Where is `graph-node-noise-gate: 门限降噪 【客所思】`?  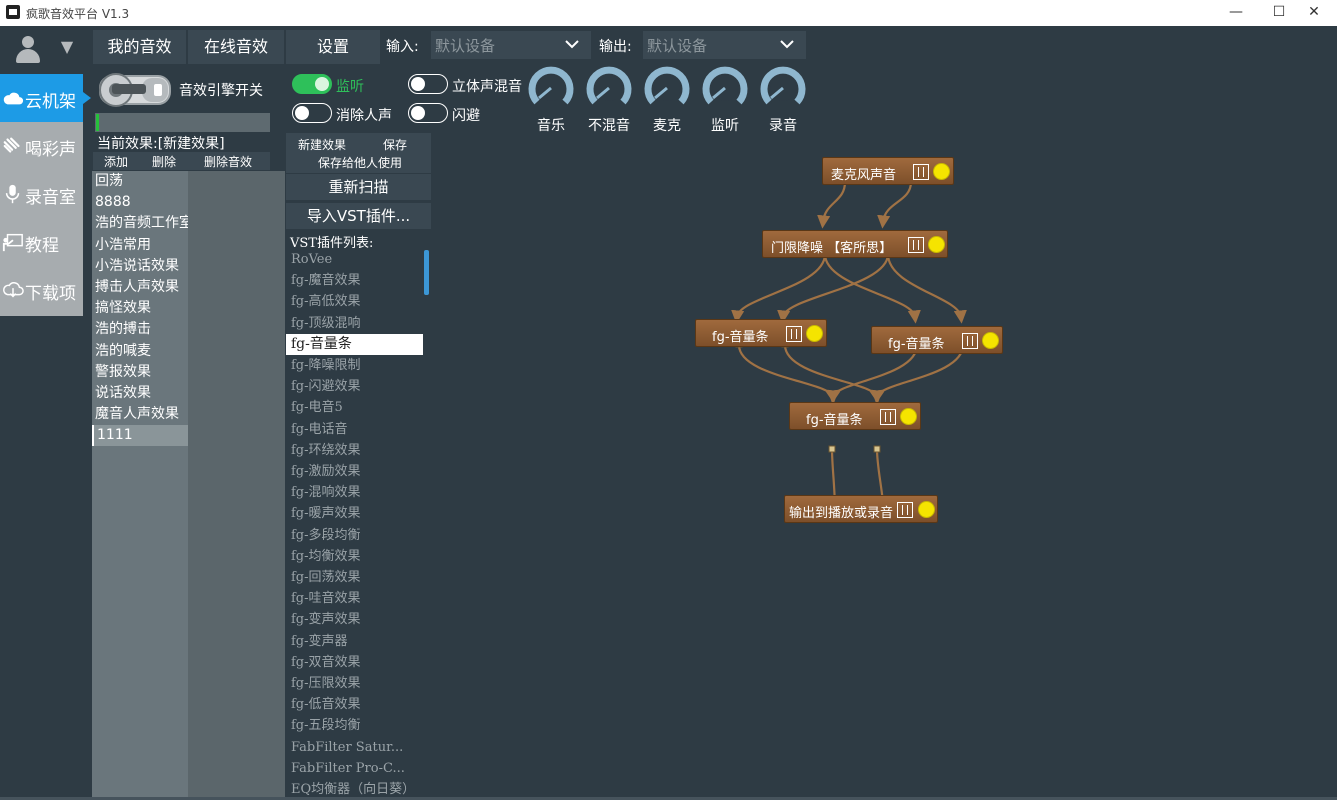 graph-node-noise-gate: 门限降噪 【客所思】 is located at coordinates (855, 244).